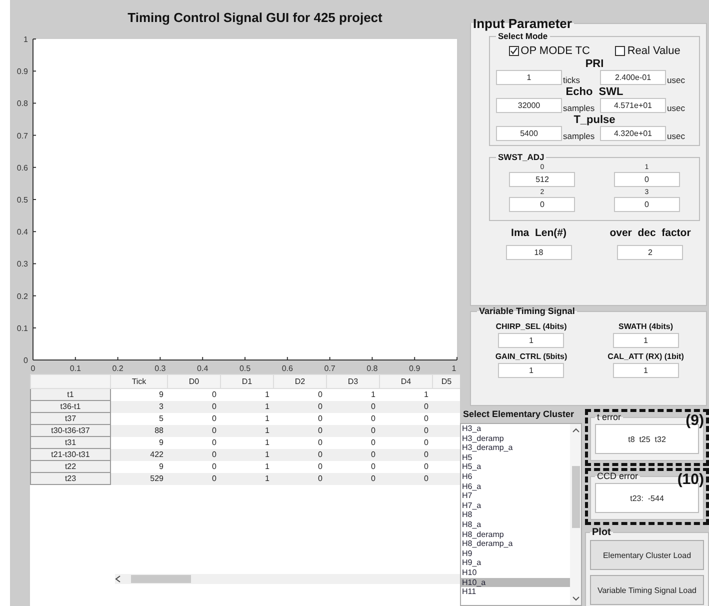 The width and height of the screenshot is (709, 606). Describe the element at coordinates (515, 487) in the screenshot. I see `list-item: H6_a` at that location.